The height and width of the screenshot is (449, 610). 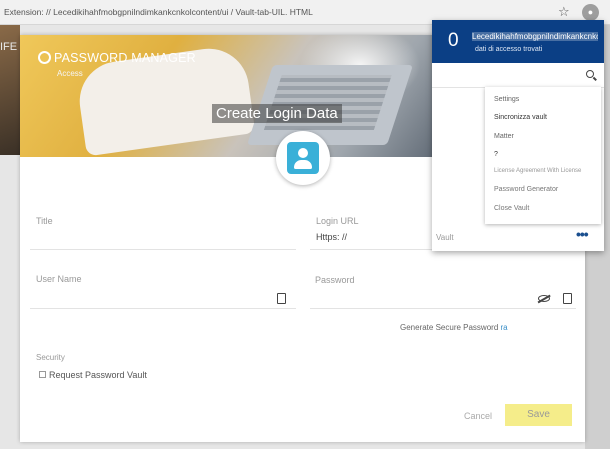 What do you see at coordinates (537, 171) in the screenshot?
I see `menu-item-license: License Agreement With License` at bounding box center [537, 171].